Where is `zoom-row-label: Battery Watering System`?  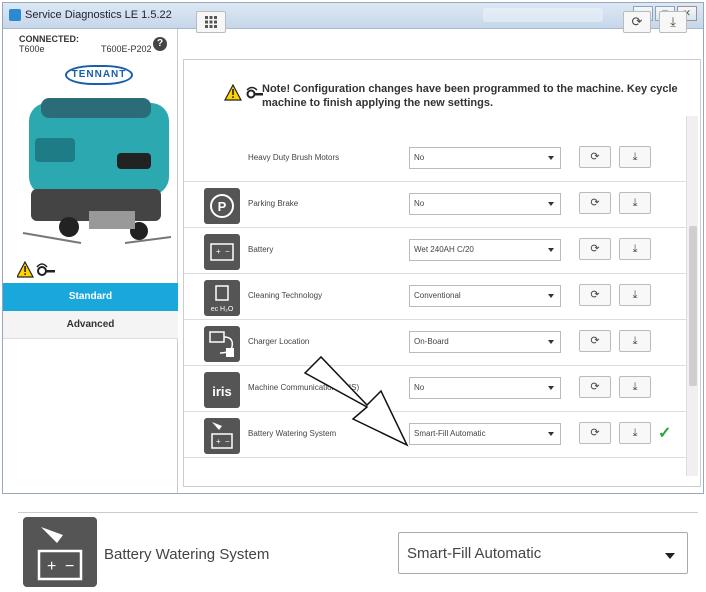 zoom-row-label: Battery Watering System is located at coordinates (187, 554).